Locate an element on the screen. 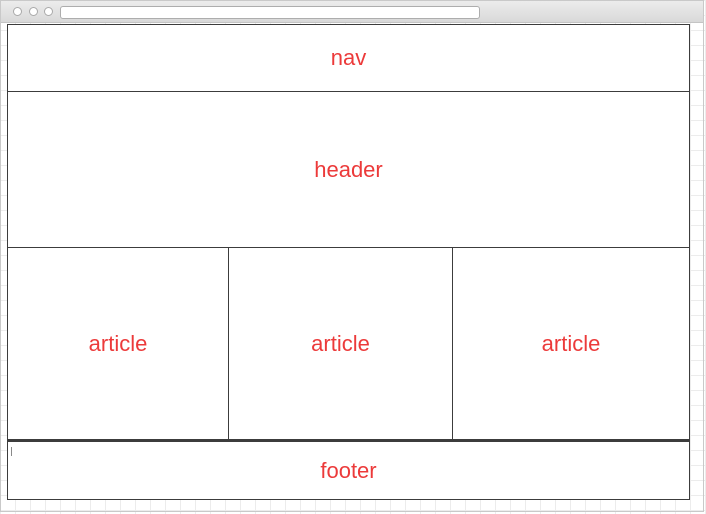 This screenshot has height=514, width=706. minimize-window-icon is located at coordinates (33, 11).